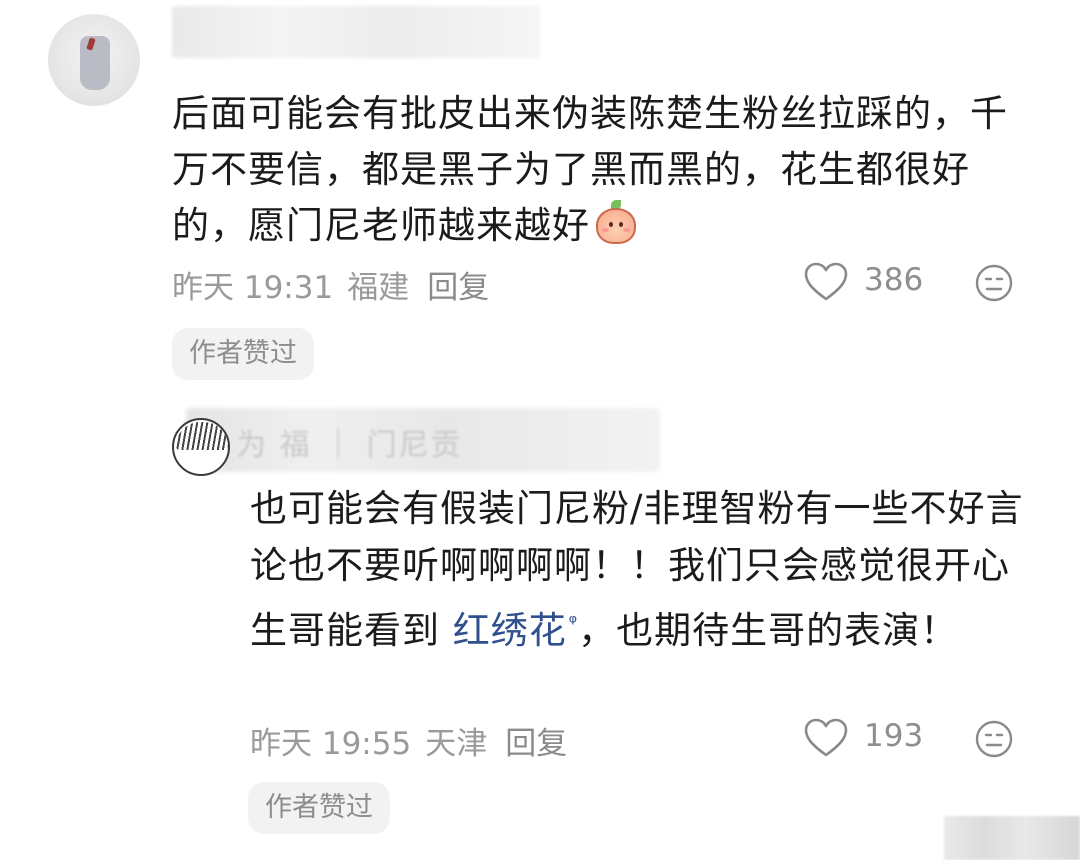 The image size is (1080, 860). Describe the element at coordinates (456, 744) in the screenshot. I see `reply-location: 天津` at that location.